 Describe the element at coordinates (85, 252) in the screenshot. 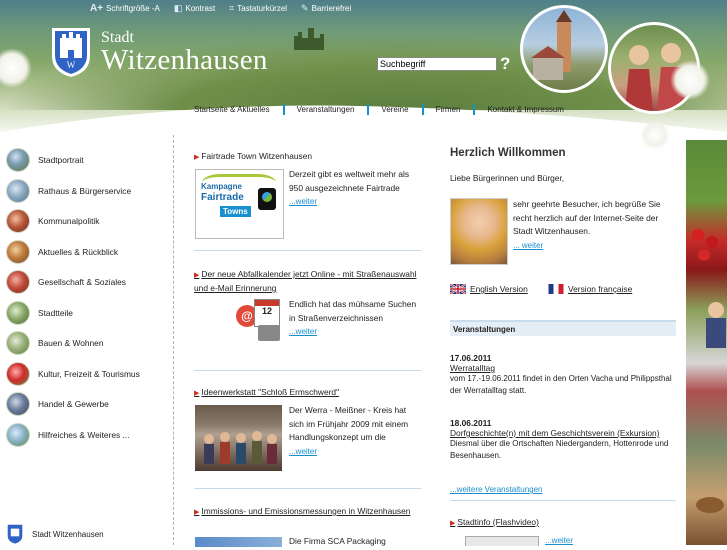

I see `sidebar-item-aktuelles: Aktuelles & Rückblick` at that location.